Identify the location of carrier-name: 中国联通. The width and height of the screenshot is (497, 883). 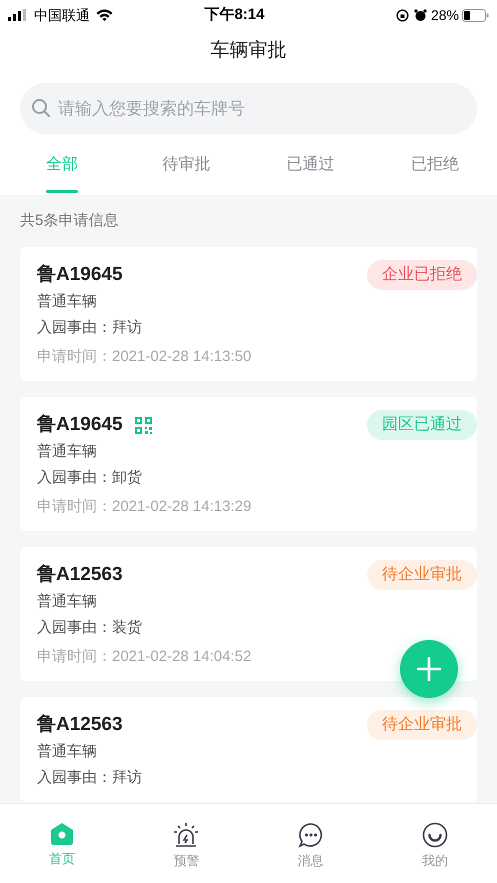
(62, 15).